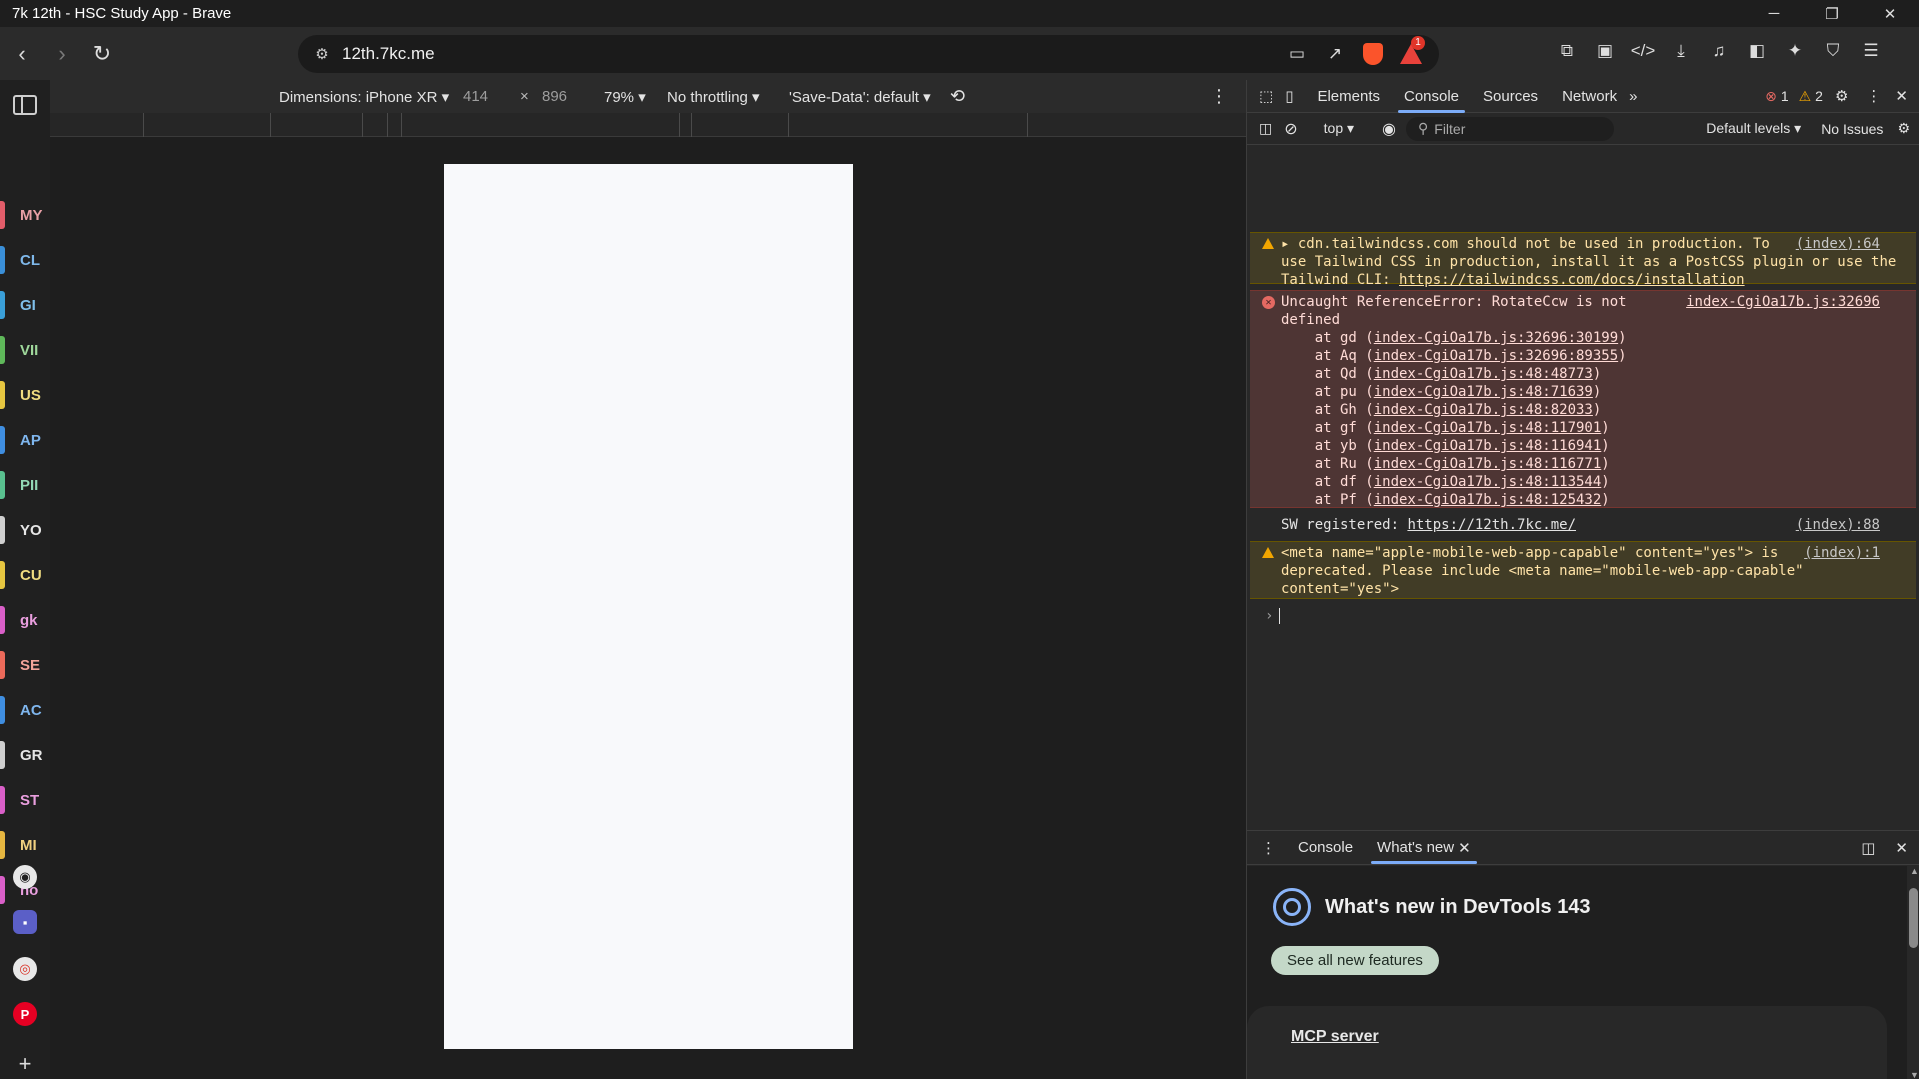  What do you see at coordinates (1757, 51) in the screenshot?
I see `sidebar-toggle-icon: ◧` at bounding box center [1757, 51].